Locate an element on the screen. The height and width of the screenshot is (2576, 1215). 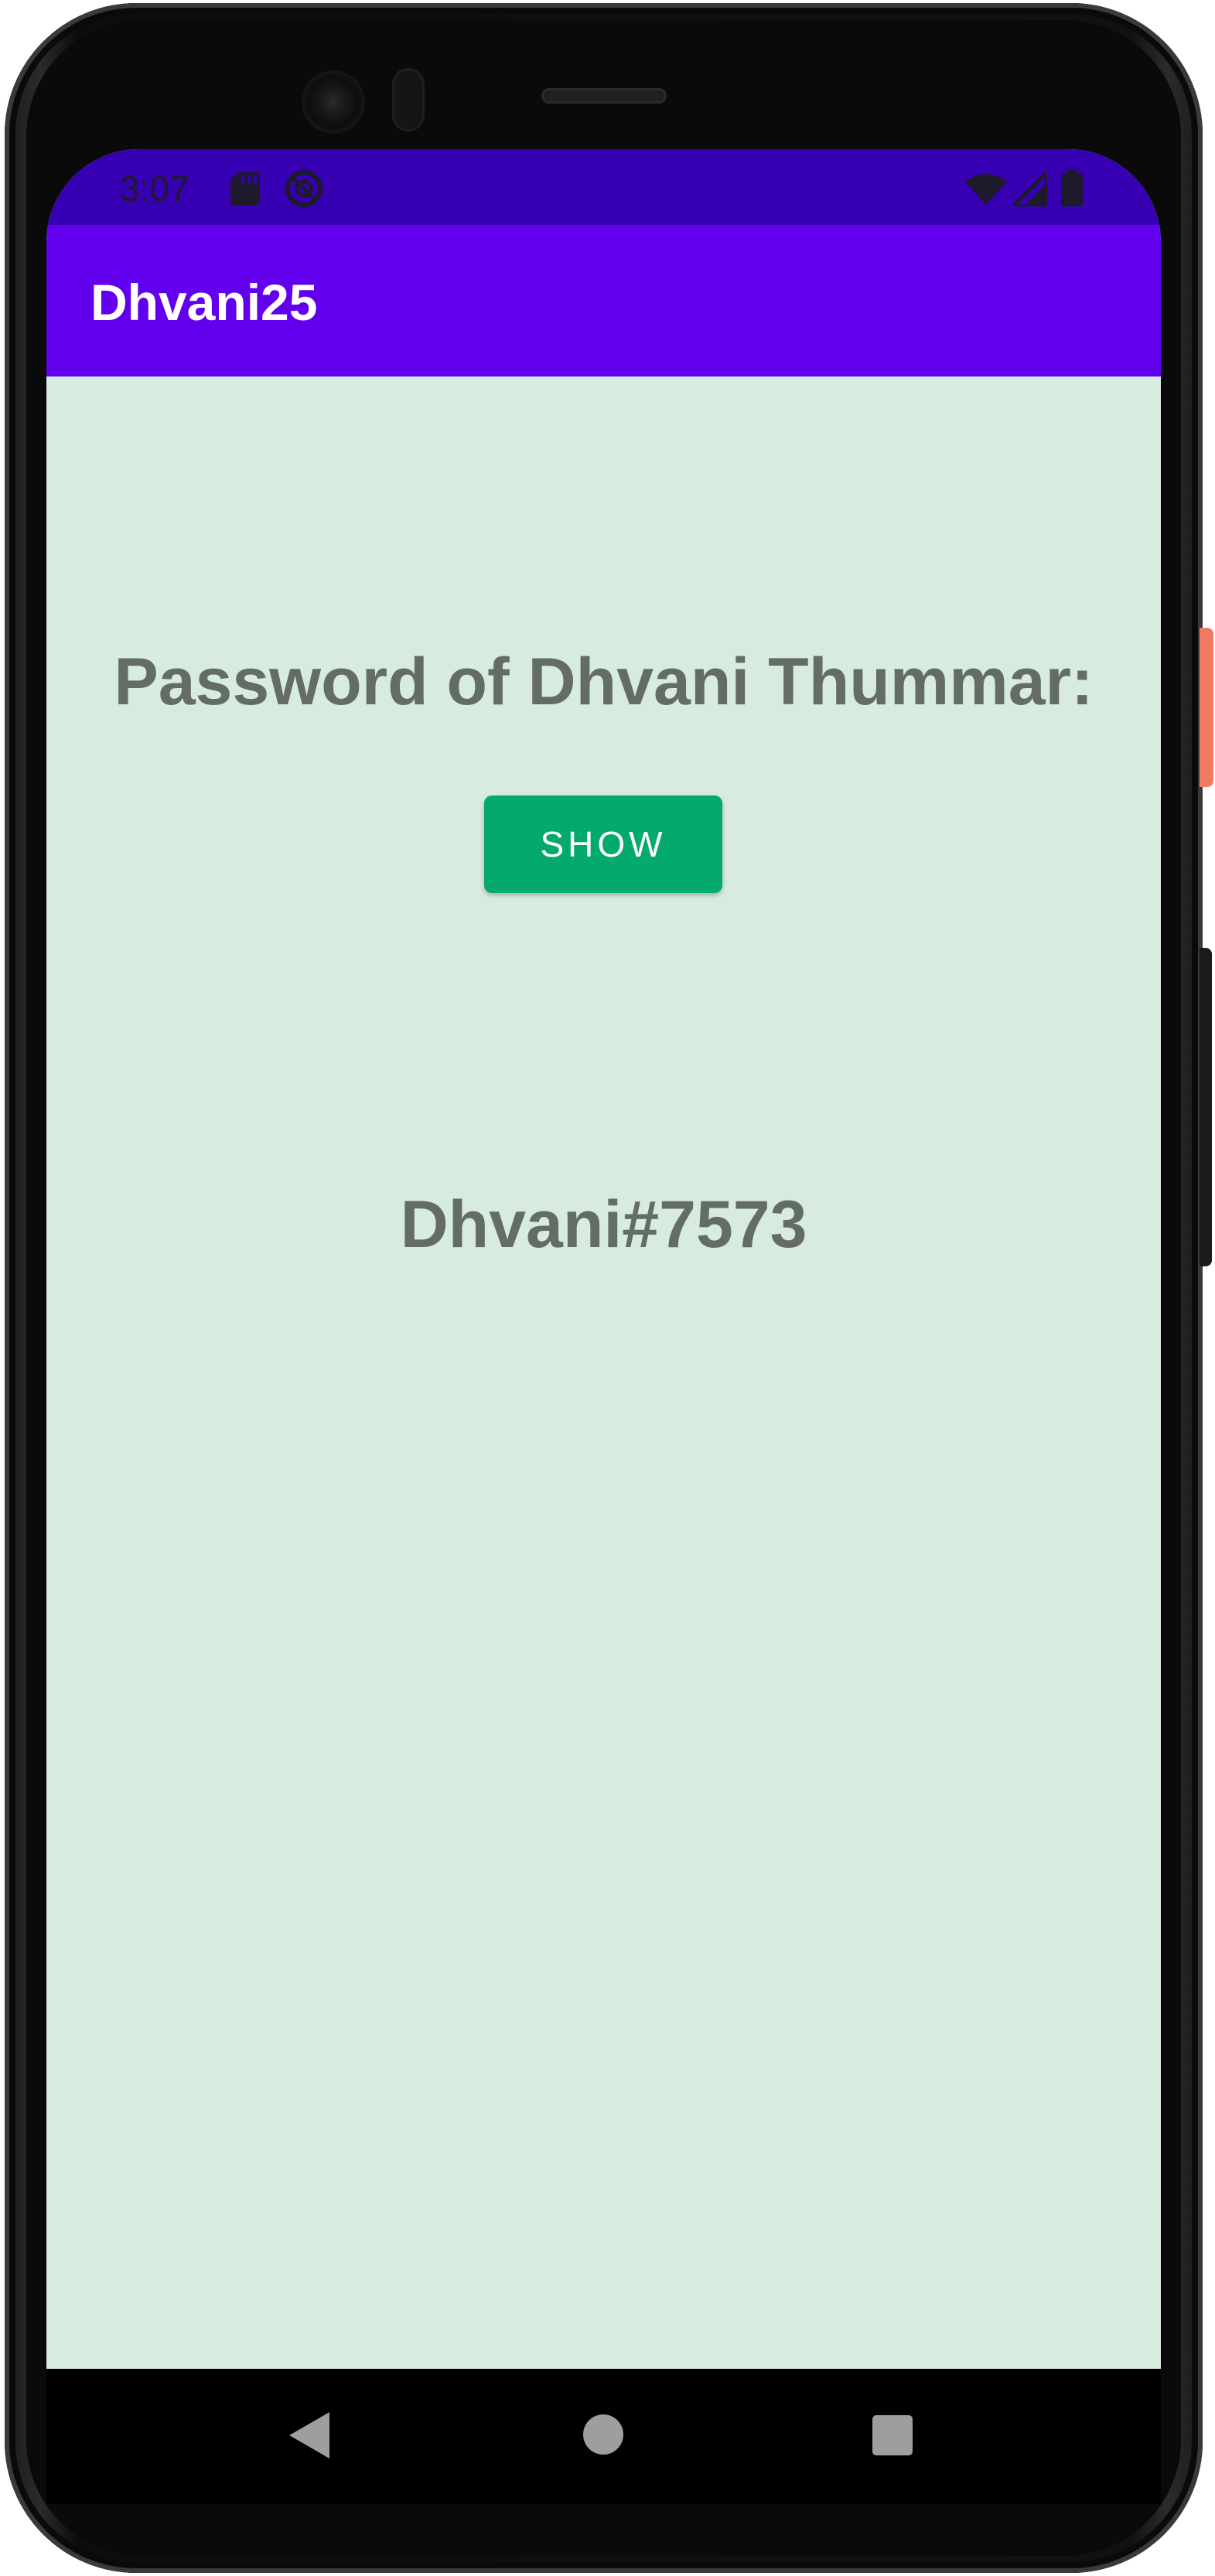
back-icon is located at coordinates (309, 2435).